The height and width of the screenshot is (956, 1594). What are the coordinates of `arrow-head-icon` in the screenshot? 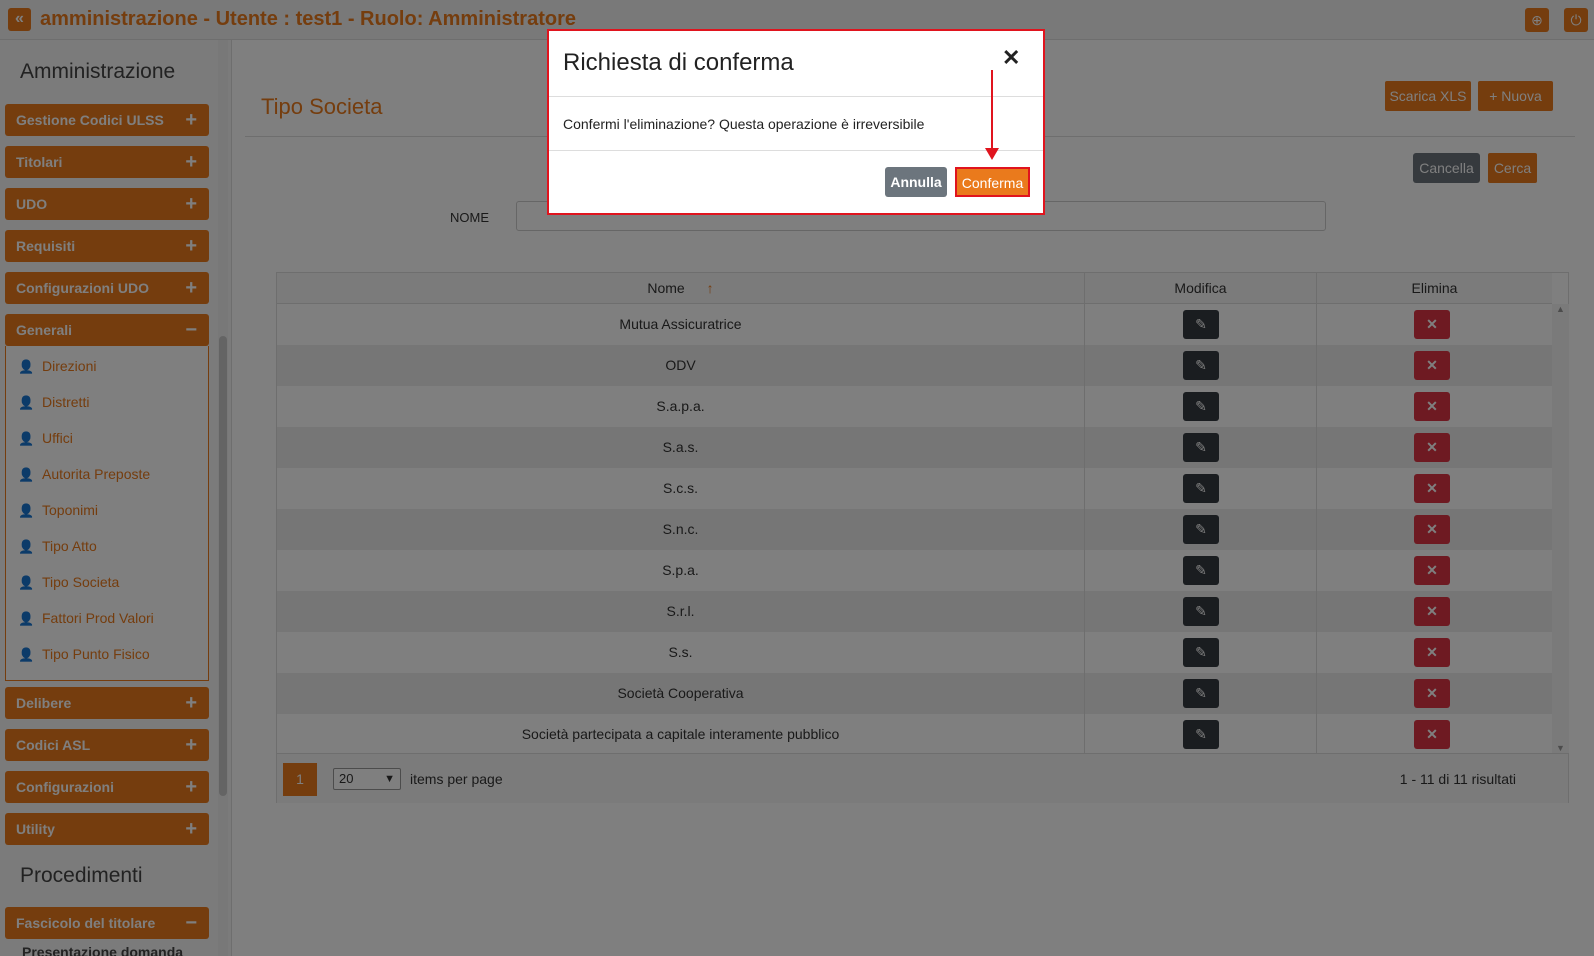 It's located at (992, 154).